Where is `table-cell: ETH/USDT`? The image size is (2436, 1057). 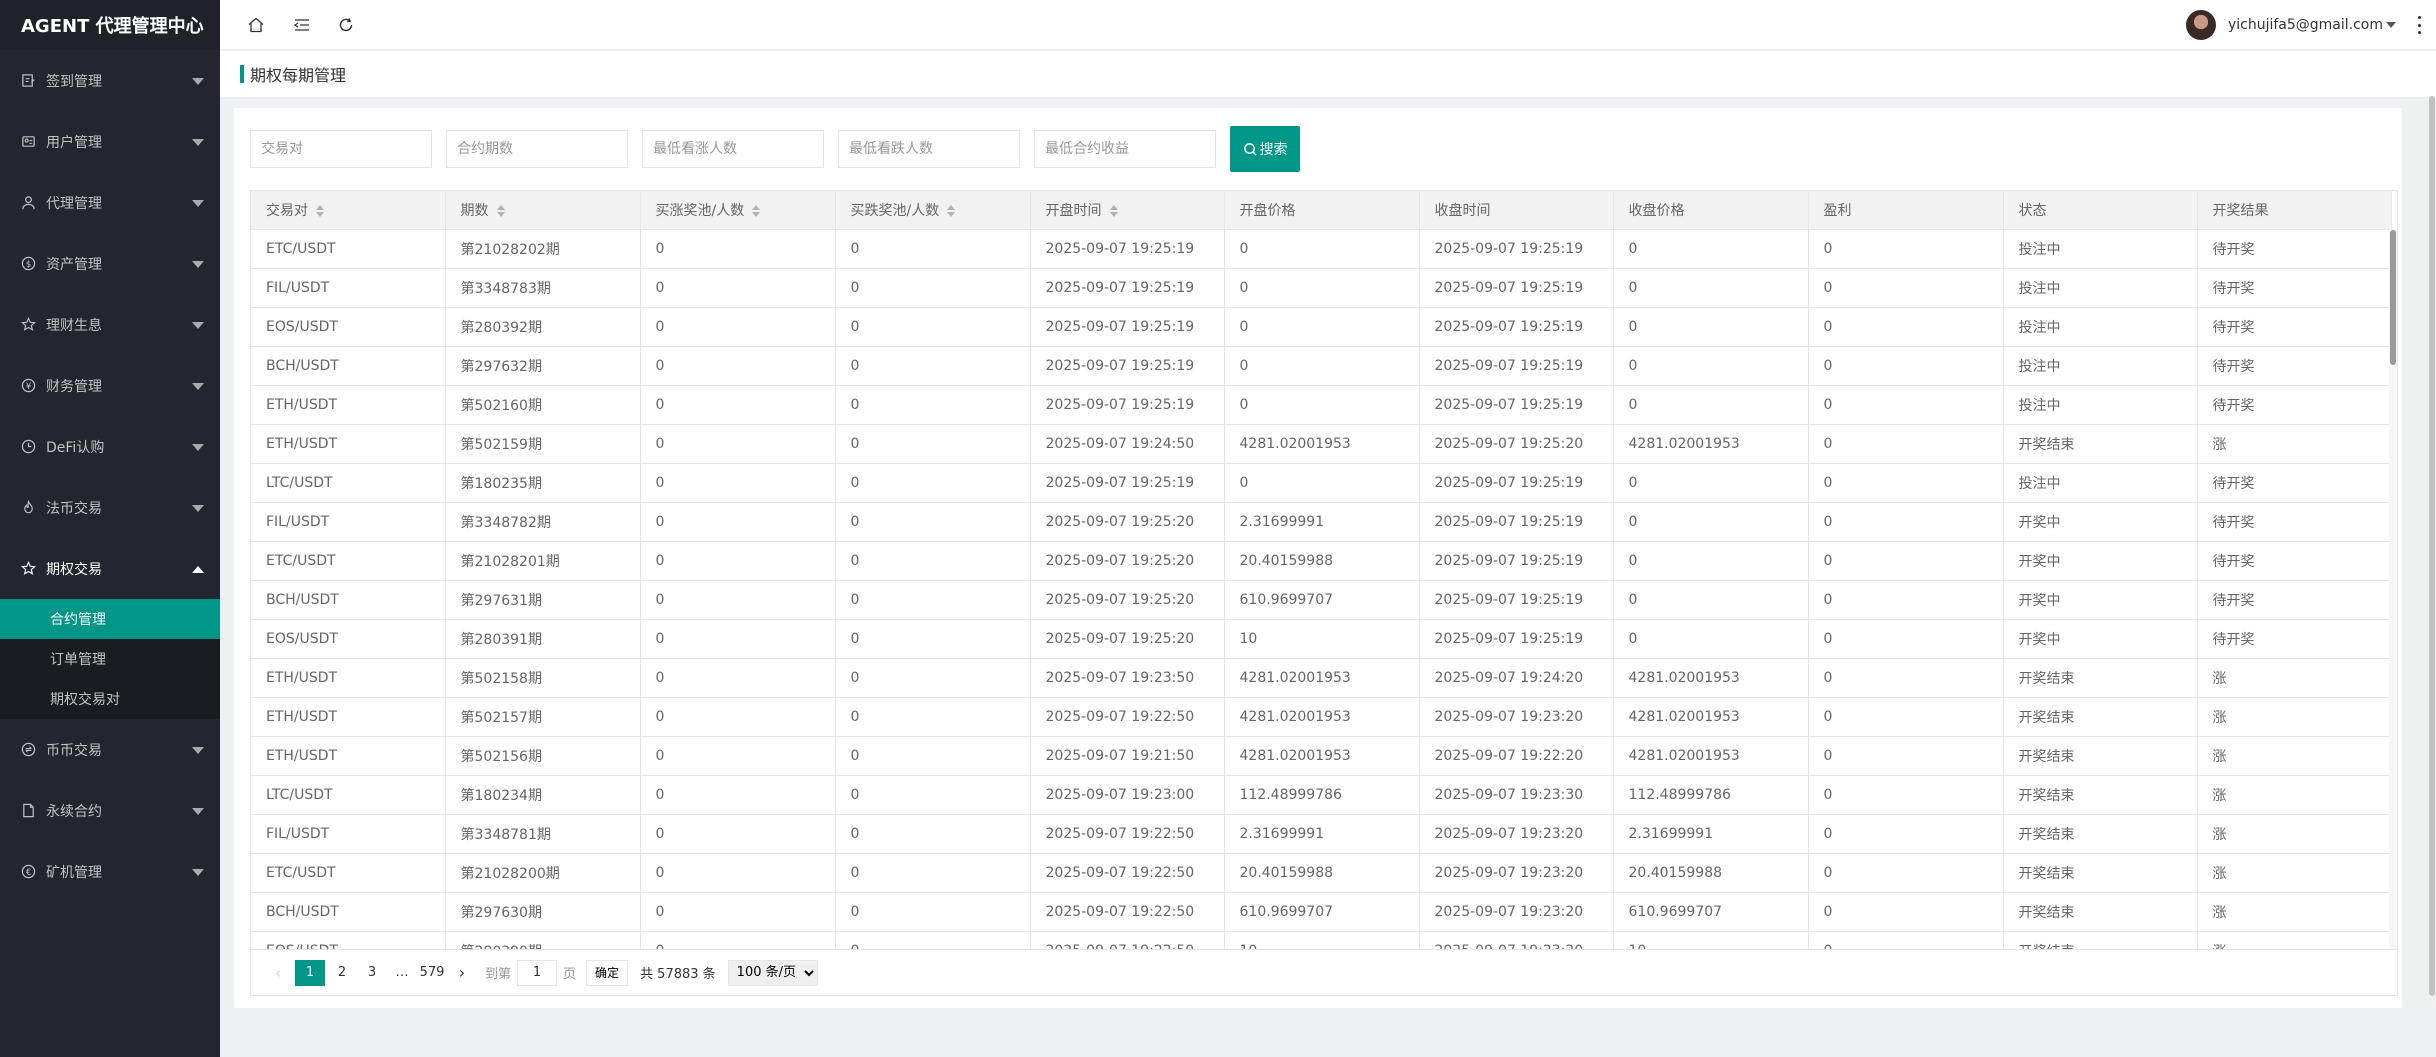 table-cell: ETH/USDT is located at coordinates (348, 444).